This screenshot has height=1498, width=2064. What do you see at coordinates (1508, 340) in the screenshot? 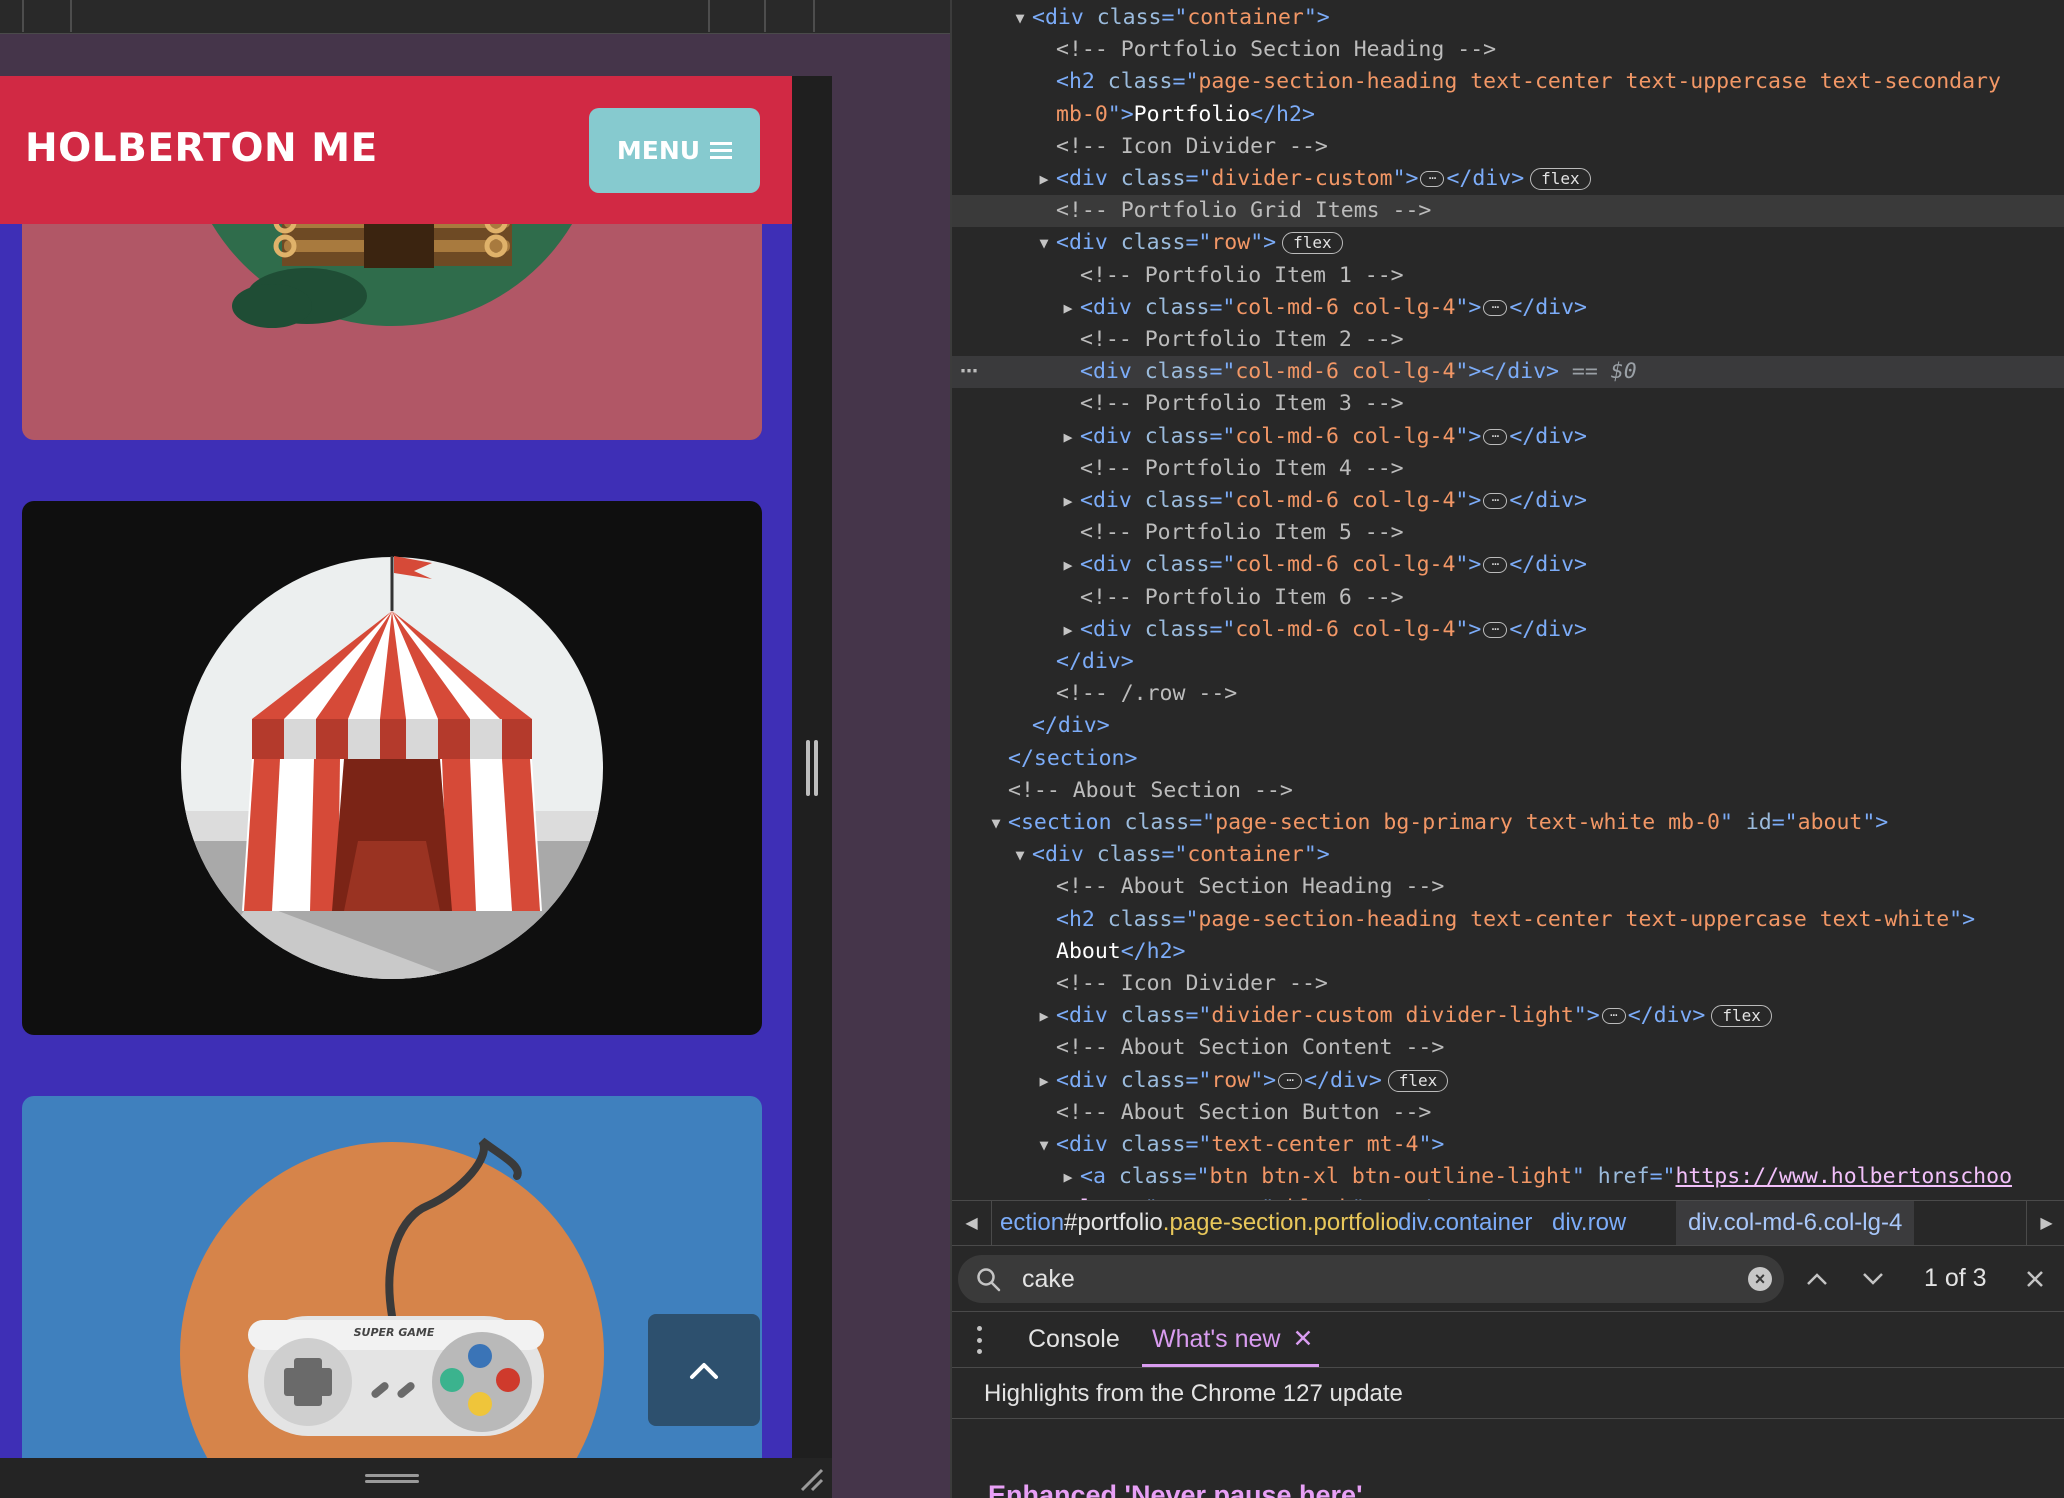
I see `dom-node-line: <!-- Portfolio Item 2 -->` at bounding box center [1508, 340].